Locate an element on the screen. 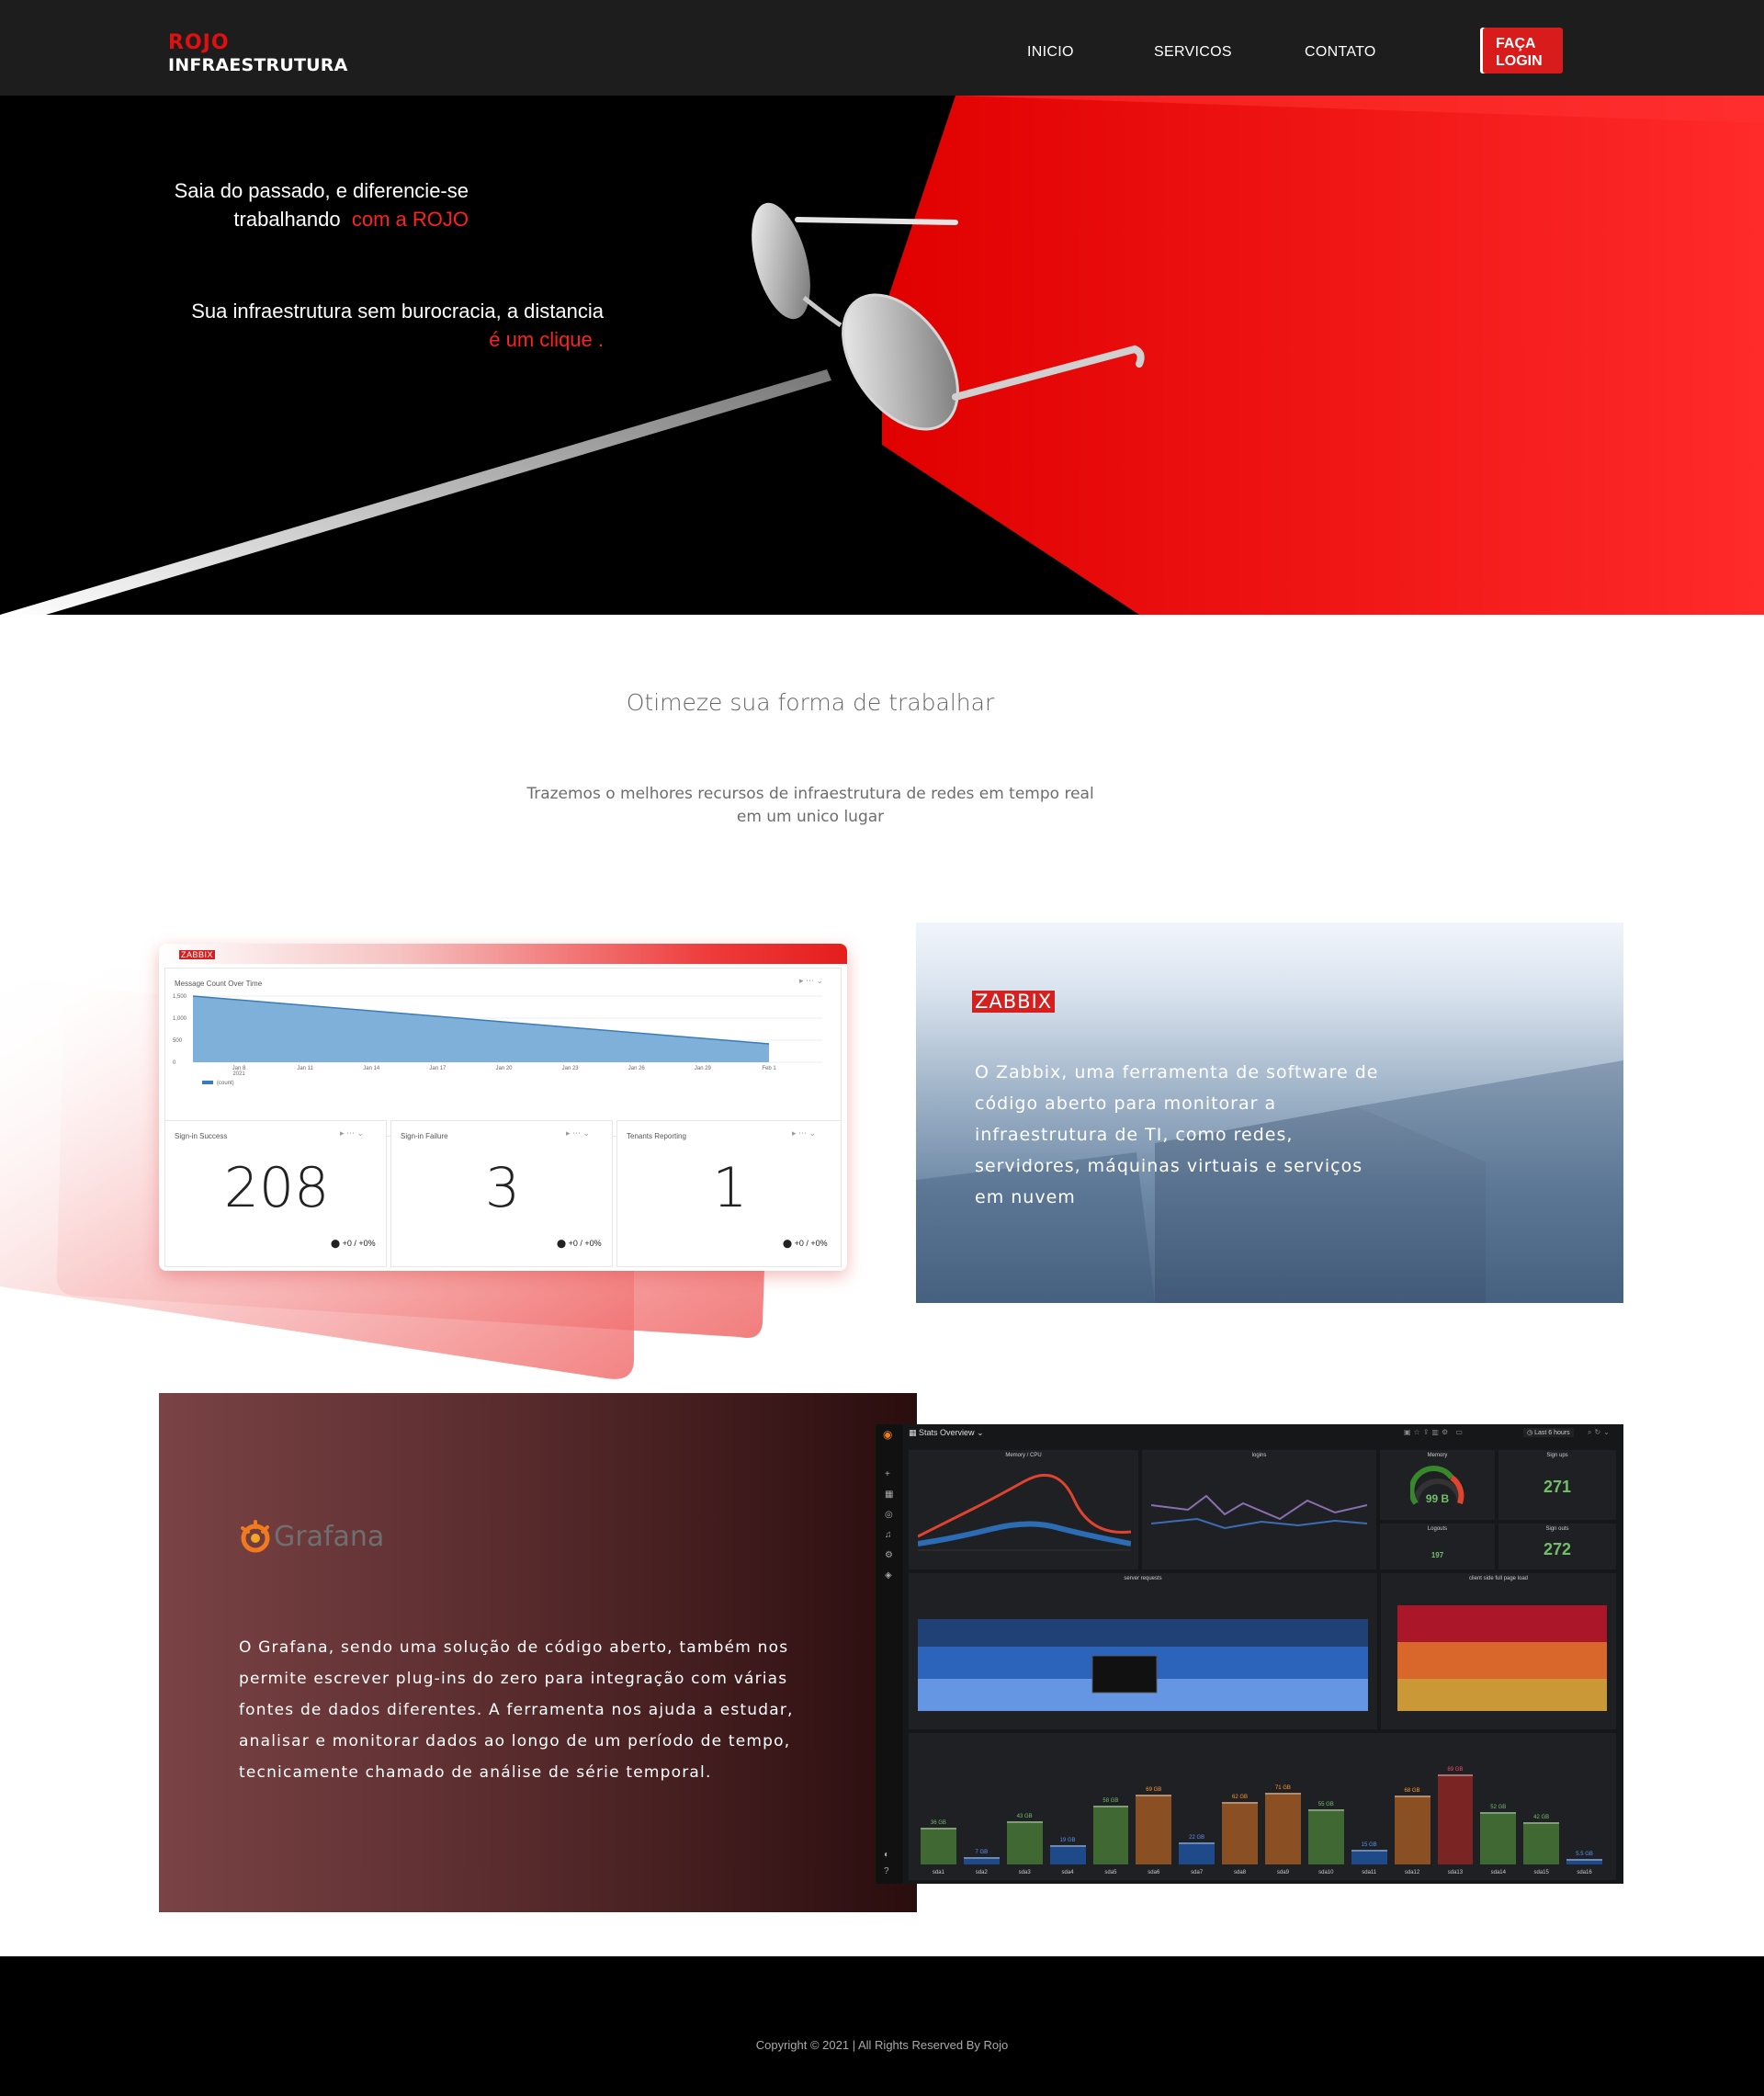 This screenshot has height=2096, width=1764. grafana-sidebar-logo-icon: ◉ is located at coordinates (888, 1434).